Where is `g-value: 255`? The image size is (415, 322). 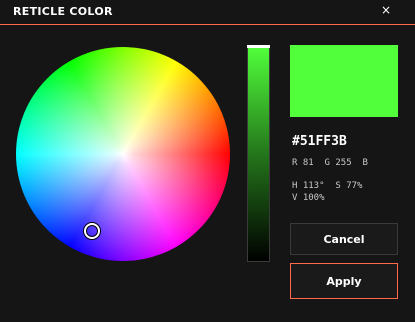
g-value: 255 is located at coordinates (343, 163).